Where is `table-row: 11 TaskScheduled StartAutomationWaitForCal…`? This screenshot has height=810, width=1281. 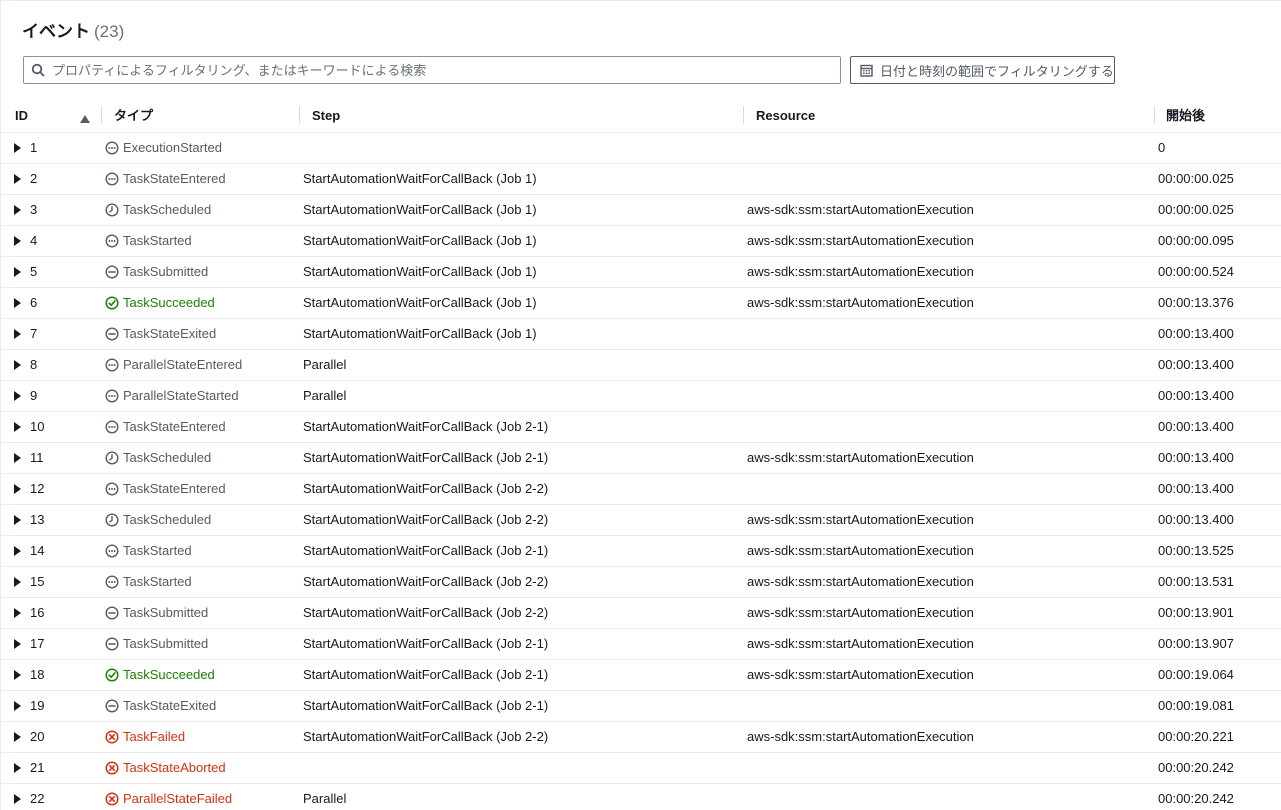
table-row: 11 TaskScheduled StartAutomationWaitForCal… is located at coordinates (641, 458).